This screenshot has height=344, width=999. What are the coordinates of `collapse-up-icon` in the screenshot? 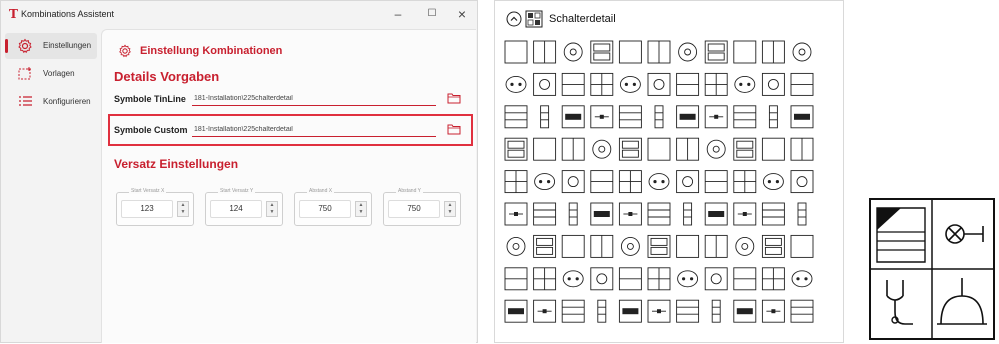 It's located at (514, 19).